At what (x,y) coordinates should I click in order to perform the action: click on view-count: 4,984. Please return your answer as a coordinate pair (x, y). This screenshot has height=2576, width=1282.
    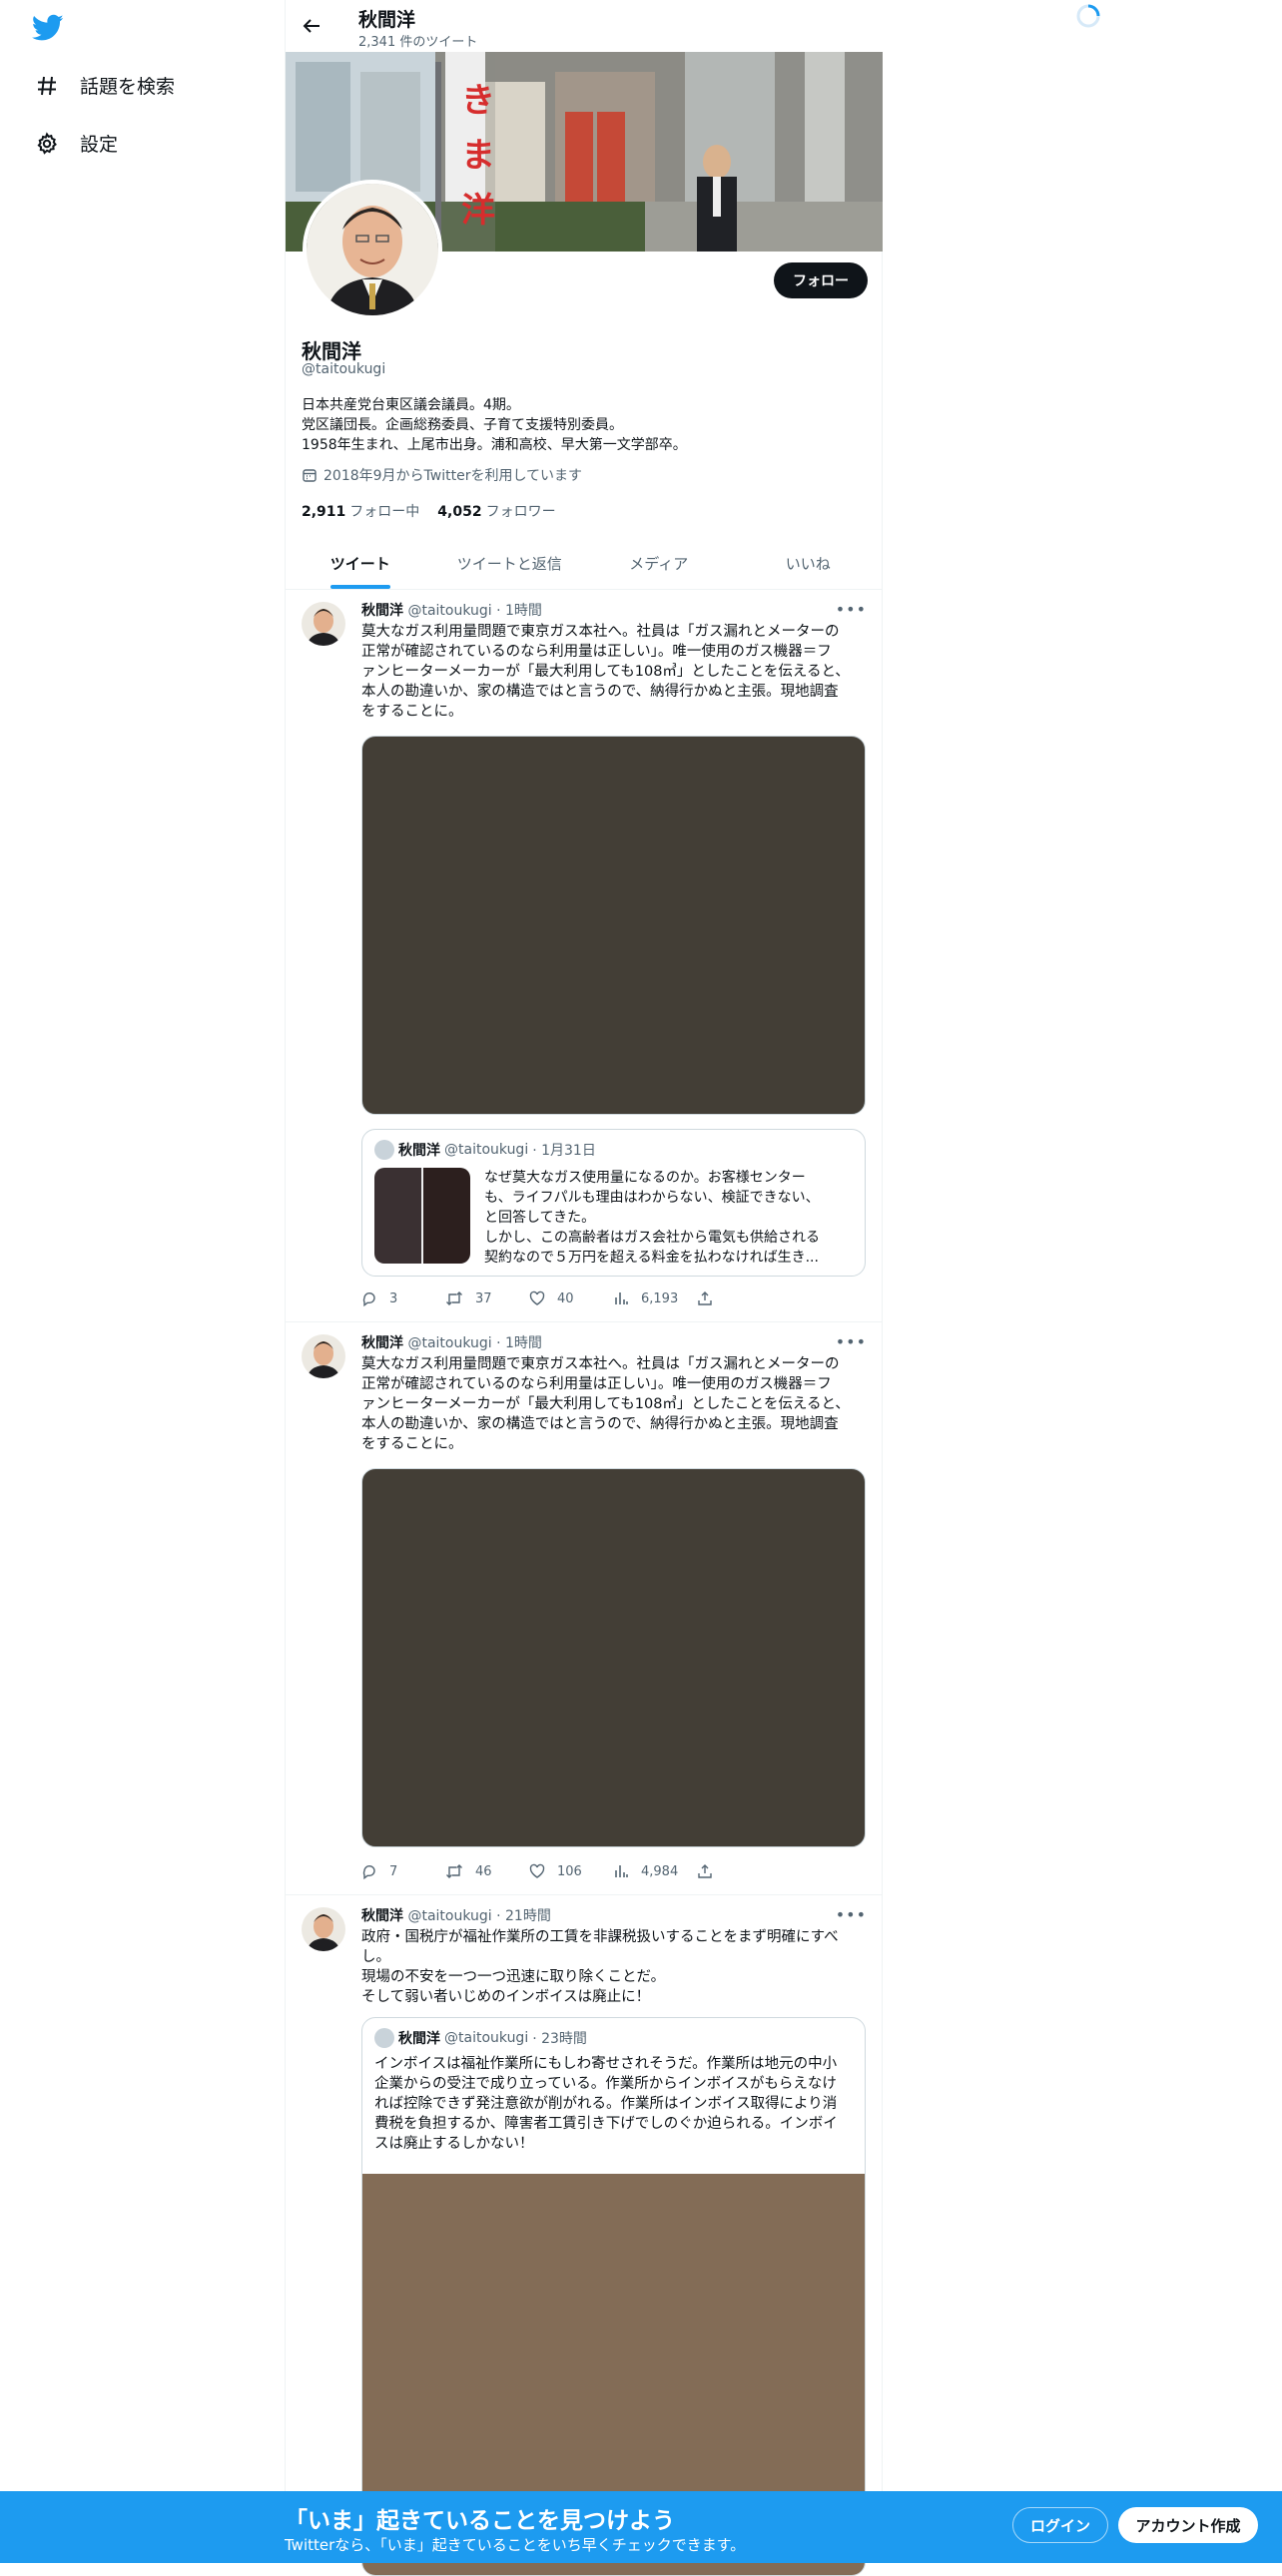
    Looking at the image, I should click on (660, 1871).